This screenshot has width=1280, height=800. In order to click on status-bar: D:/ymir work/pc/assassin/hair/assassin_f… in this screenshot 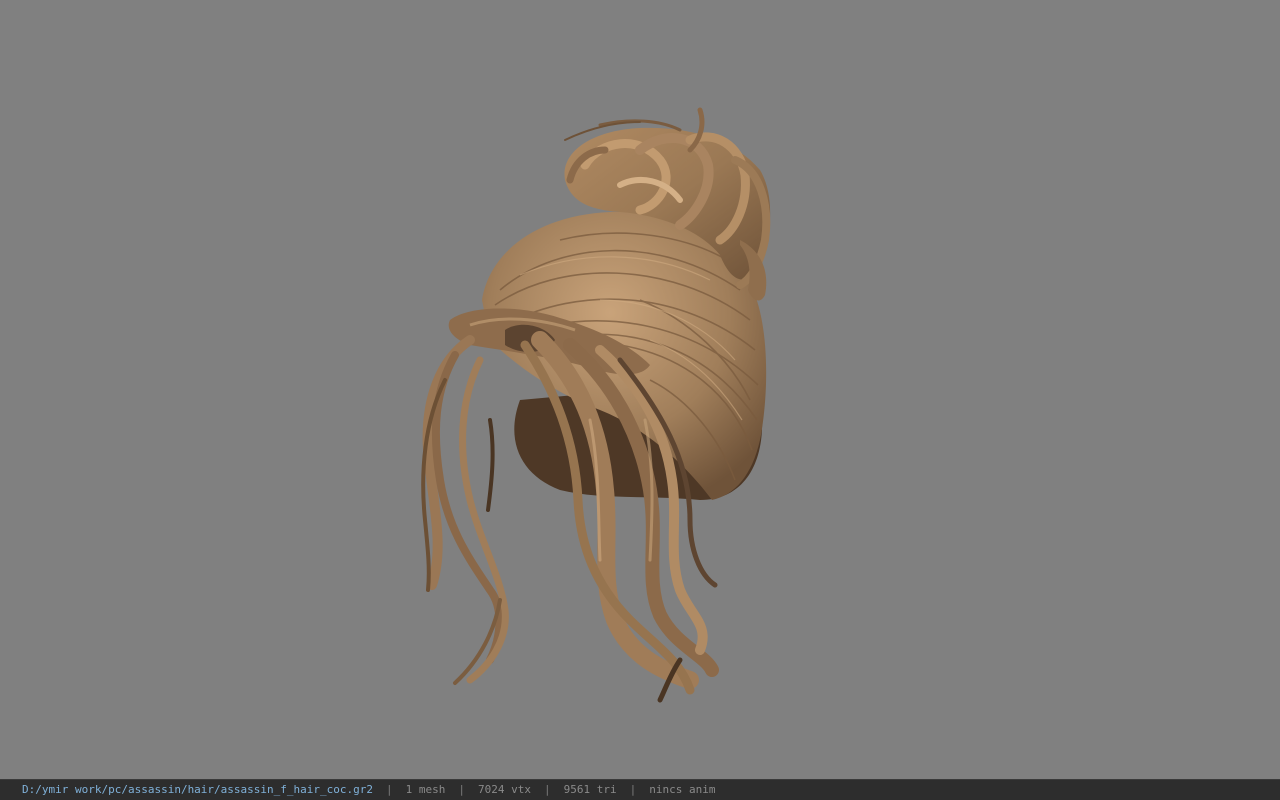, I will do `click(640, 789)`.